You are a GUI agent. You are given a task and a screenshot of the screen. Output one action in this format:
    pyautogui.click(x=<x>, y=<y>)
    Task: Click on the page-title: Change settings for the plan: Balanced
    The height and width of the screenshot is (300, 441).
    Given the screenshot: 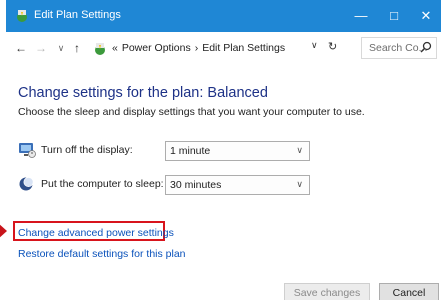 What is the action you would take?
    pyautogui.click(x=143, y=93)
    